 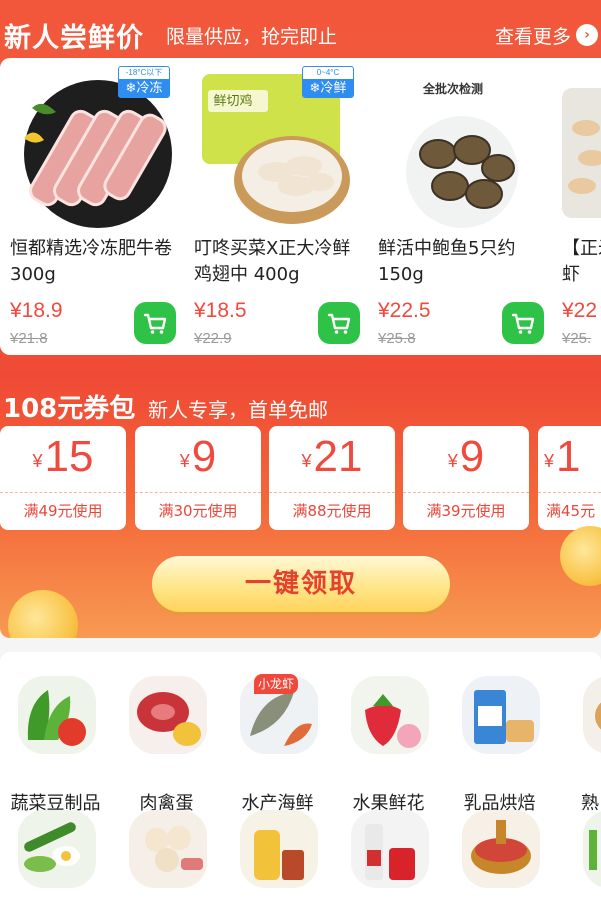 I want to click on coupon-card: ¥21 满88元使用, so click(x=332, y=478).